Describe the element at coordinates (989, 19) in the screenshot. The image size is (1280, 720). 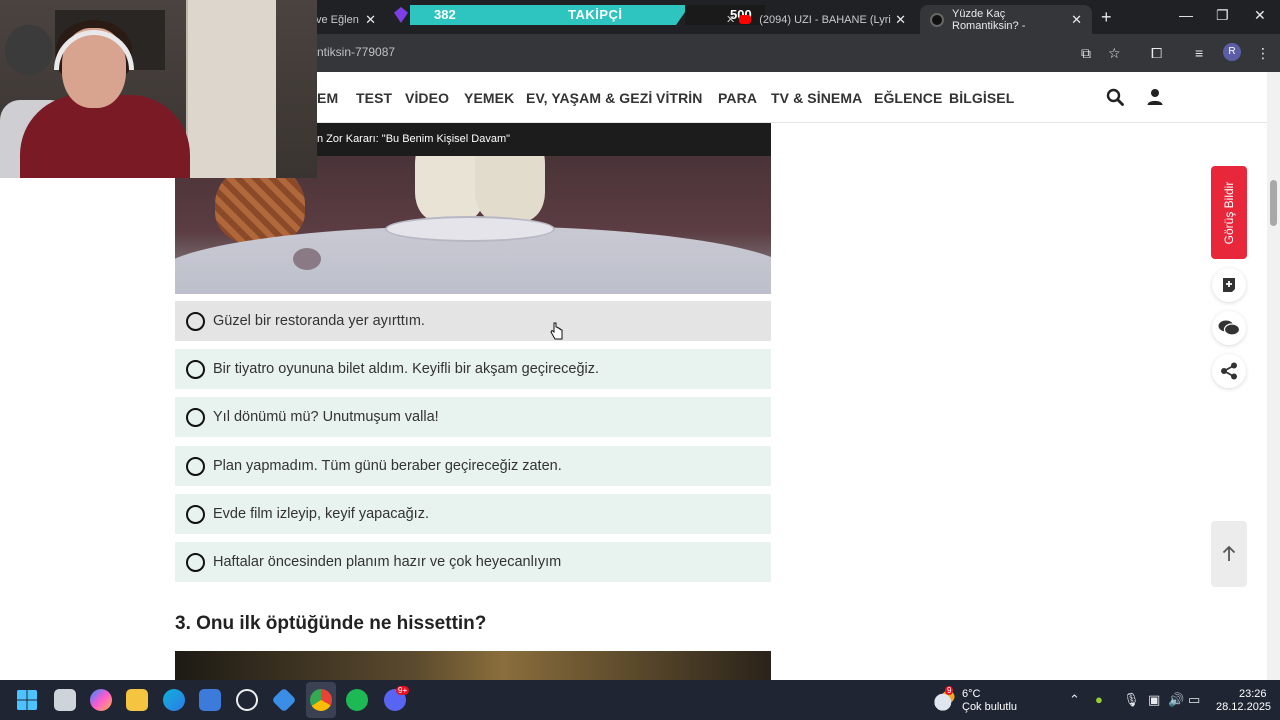
I see `tab-title: Yüzde Kaç Romantiksin? -` at that location.